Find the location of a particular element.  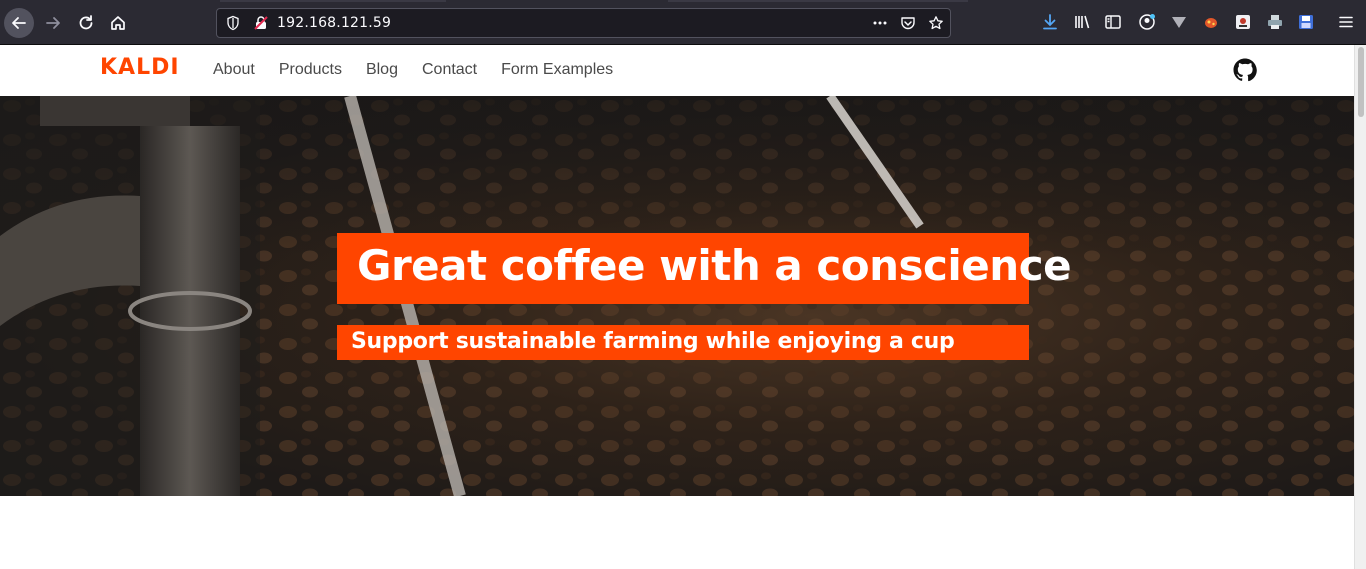

back-icon is located at coordinates (19, 23).